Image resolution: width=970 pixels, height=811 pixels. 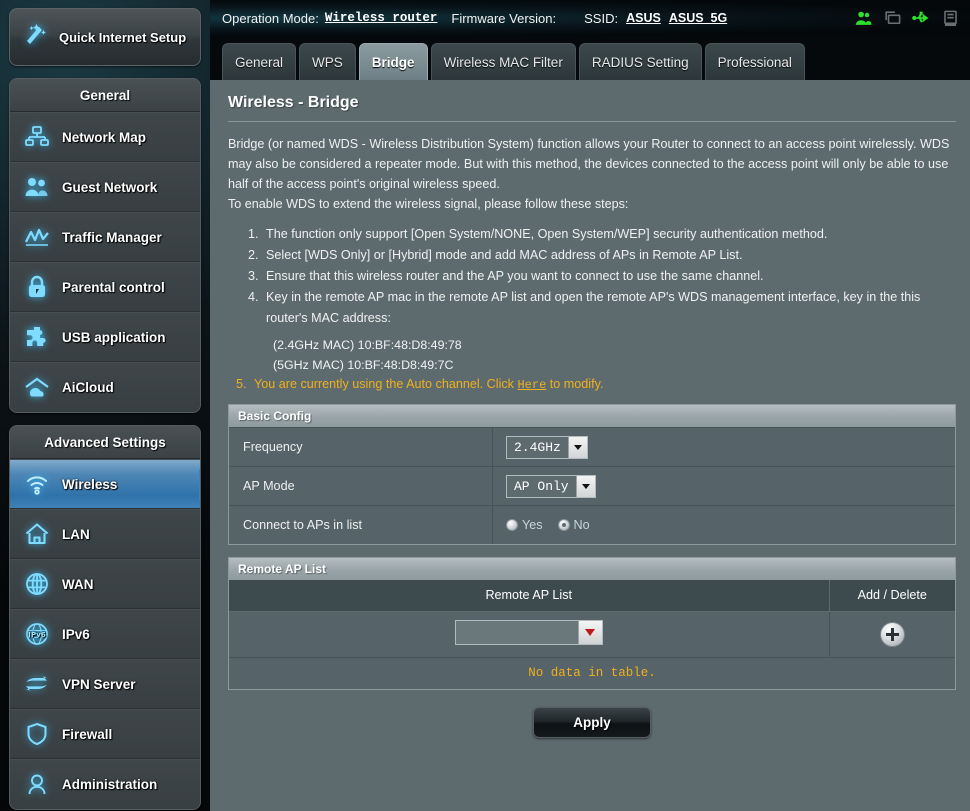 What do you see at coordinates (754, 61) in the screenshot?
I see `tab-professional: Professional` at bounding box center [754, 61].